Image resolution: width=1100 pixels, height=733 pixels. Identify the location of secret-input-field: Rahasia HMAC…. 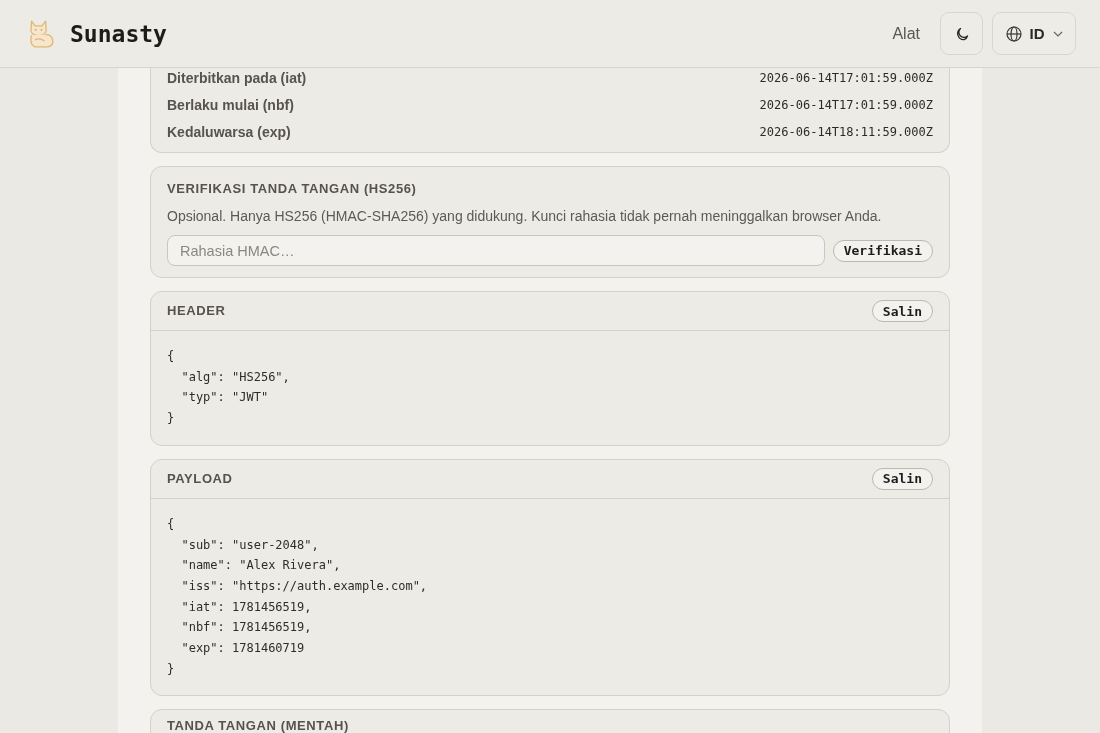
(496, 250).